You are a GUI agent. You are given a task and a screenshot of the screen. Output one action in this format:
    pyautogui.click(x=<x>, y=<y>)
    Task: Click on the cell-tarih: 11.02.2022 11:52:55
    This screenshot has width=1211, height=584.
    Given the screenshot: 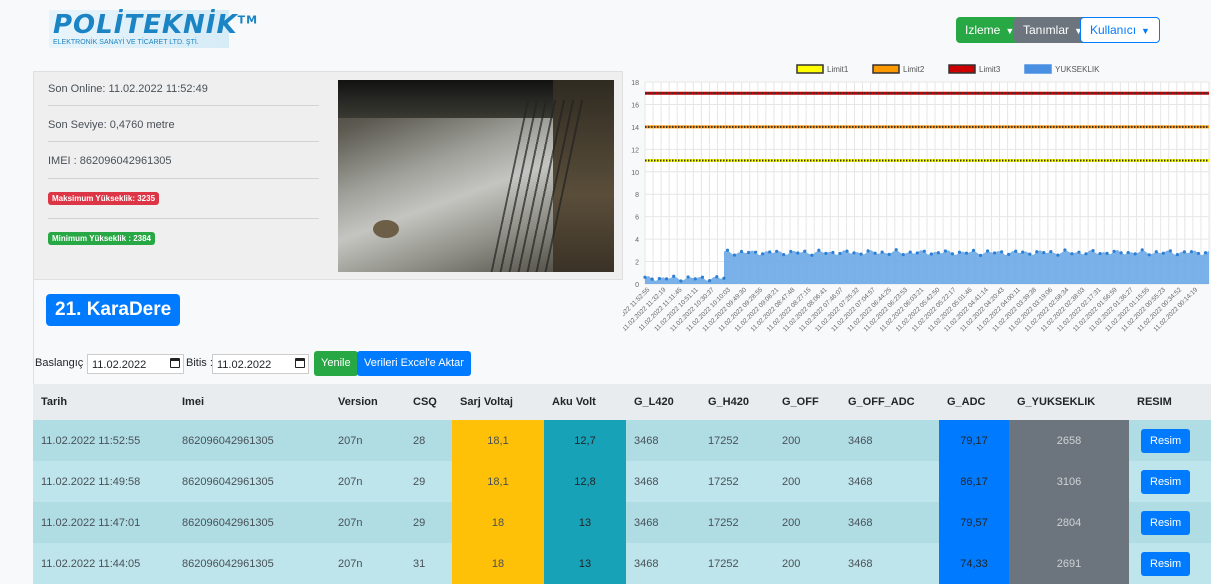 What is the action you would take?
    pyautogui.click(x=103, y=440)
    